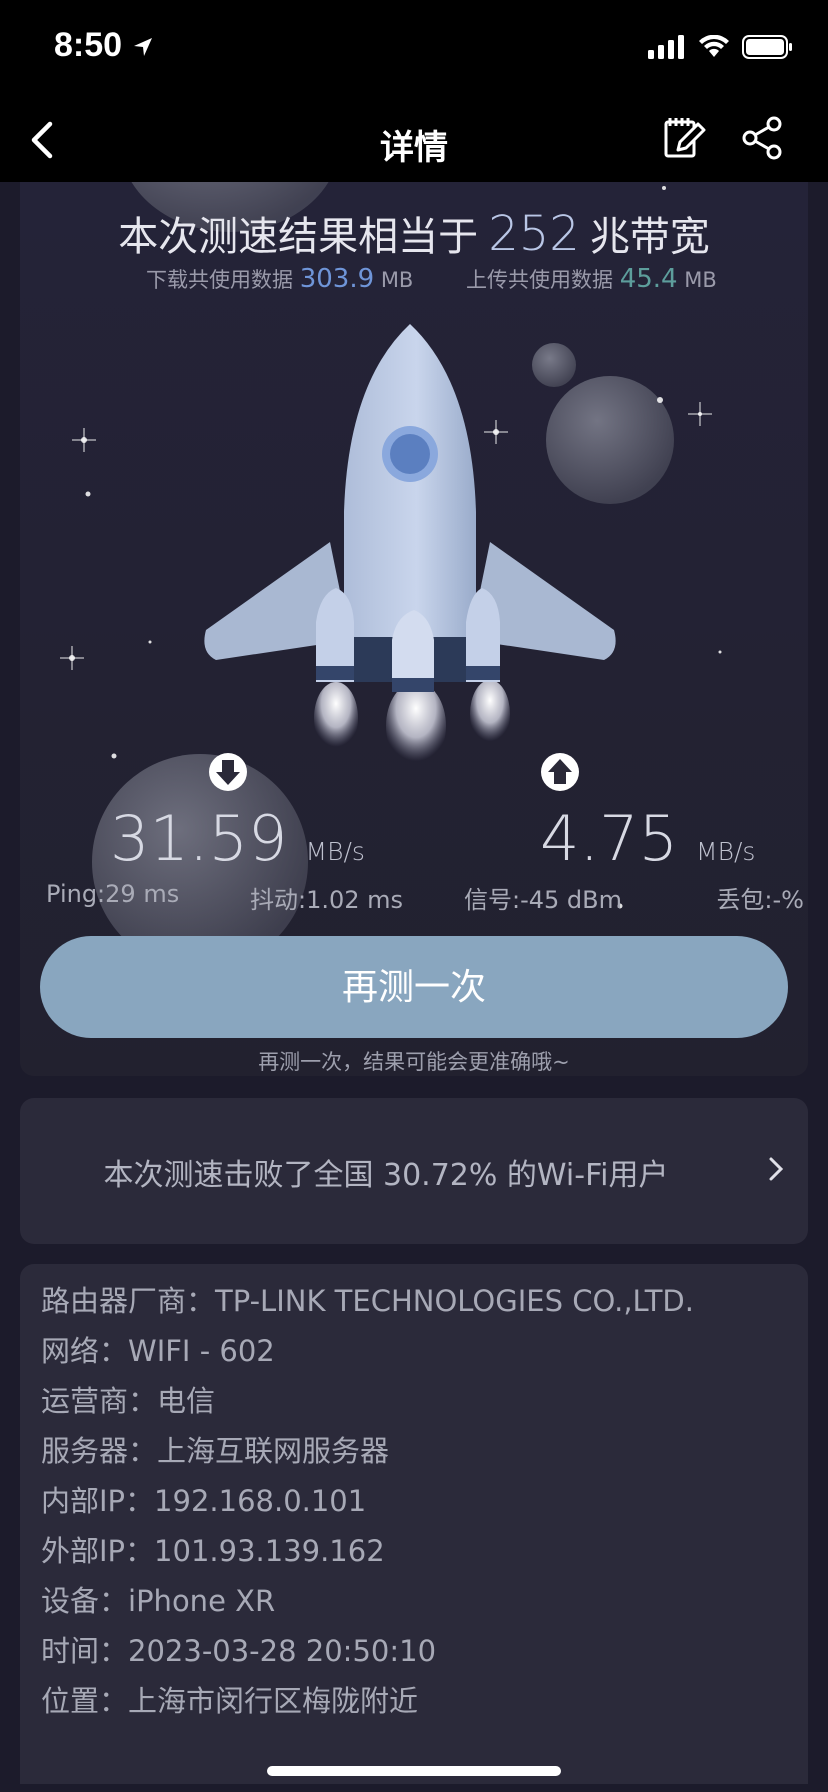 The height and width of the screenshot is (1792, 828). What do you see at coordinates (228, 772) in the screenshot?
I see `download-arrow-icon` at bounding box center [228, 772].